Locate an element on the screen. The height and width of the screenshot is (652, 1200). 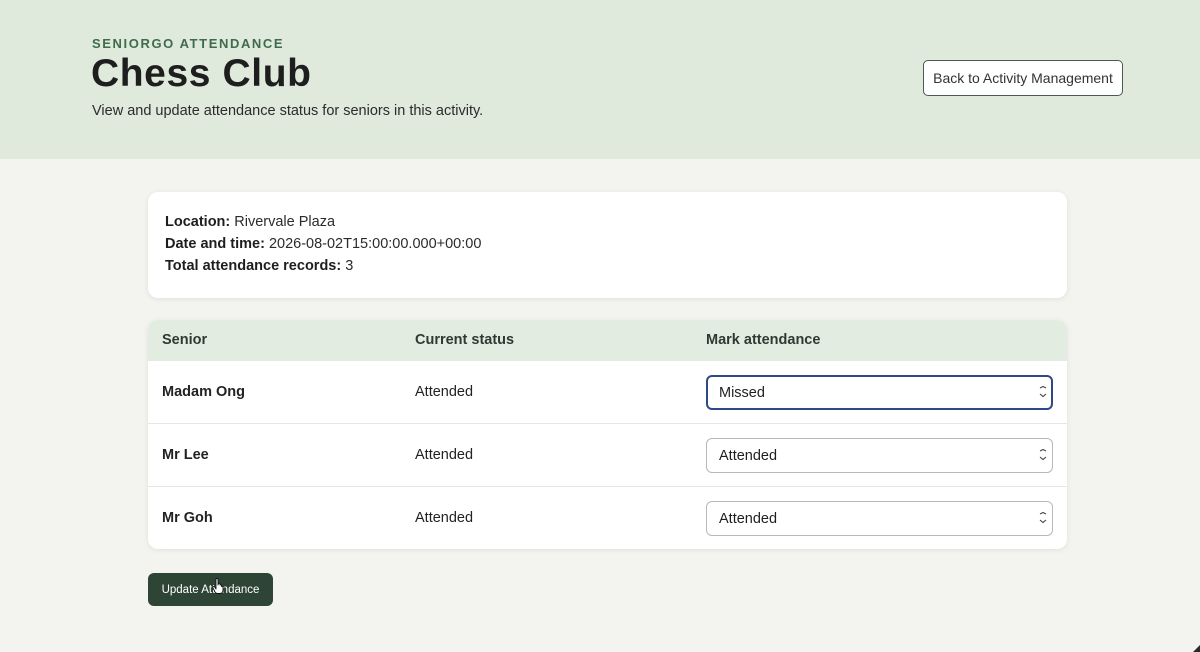
back-to-activity-management-button: Back to Activity Management is located at coordinates (1023, 78).